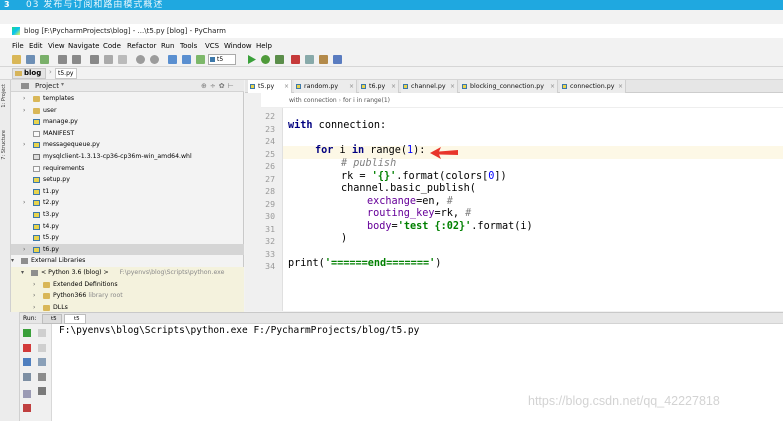 This screenshot has height=421, width=783. I want to click on breadcrumb-with: with connection, so click(313, 100).